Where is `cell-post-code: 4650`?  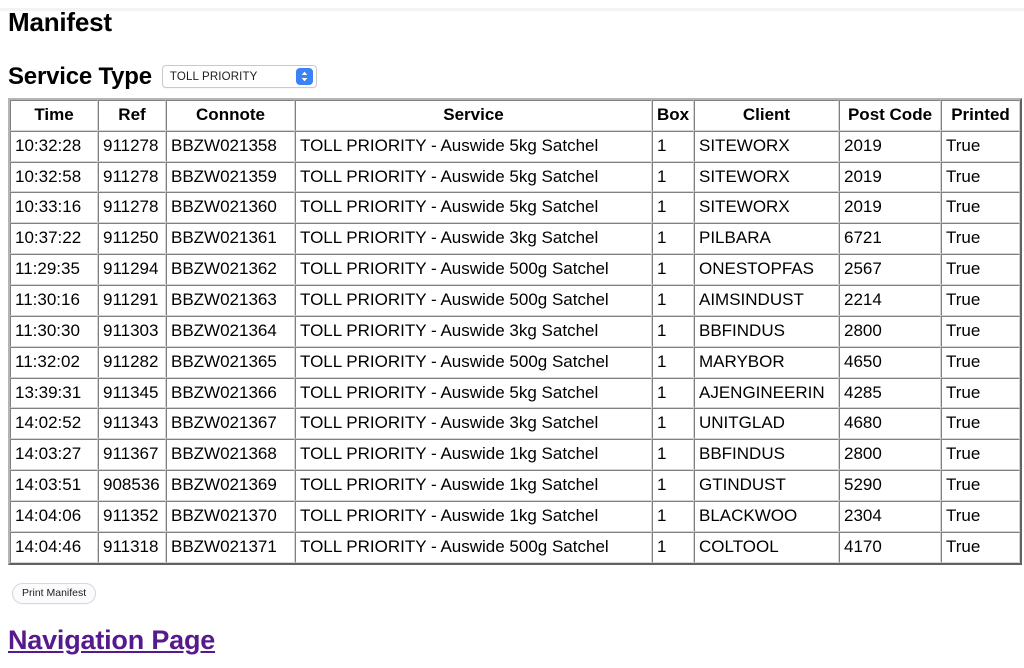
cell-post-code: 4650 is located at coordinates (890, 362).